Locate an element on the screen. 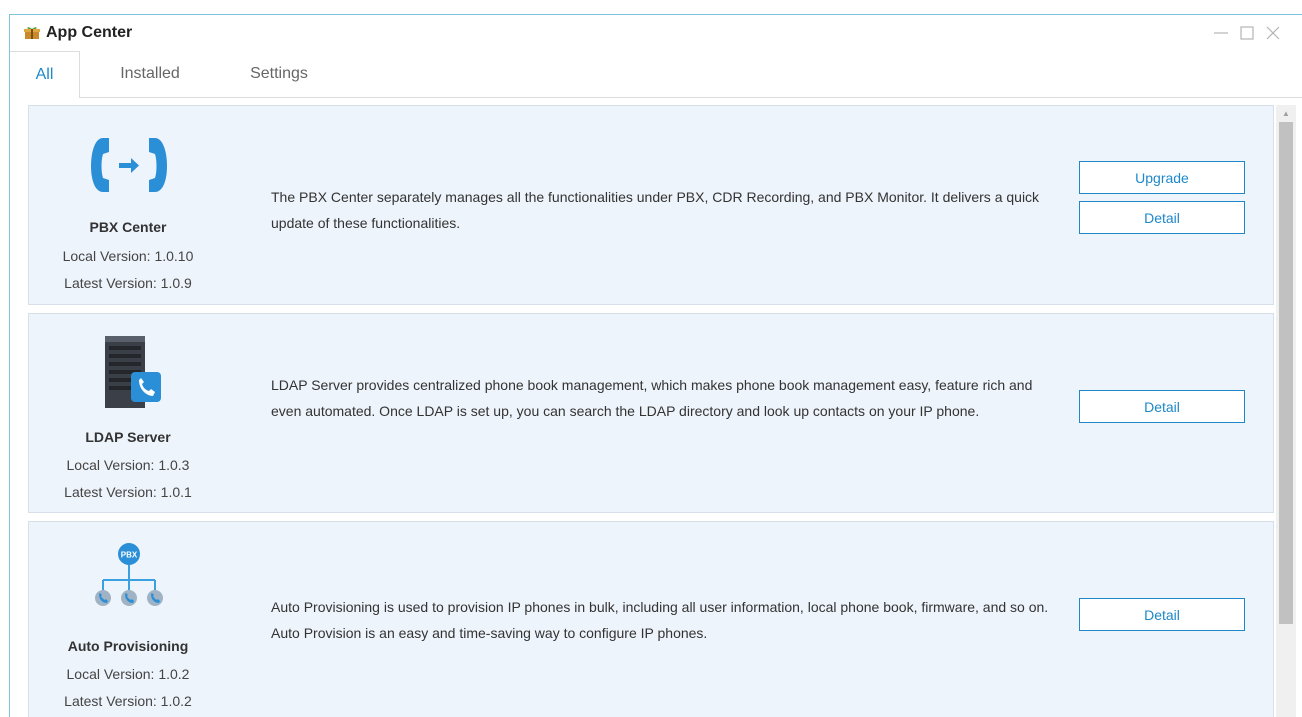 This screenshot has height=717, width=1302. title-bar: App Center is located at coordinates (656, 33).